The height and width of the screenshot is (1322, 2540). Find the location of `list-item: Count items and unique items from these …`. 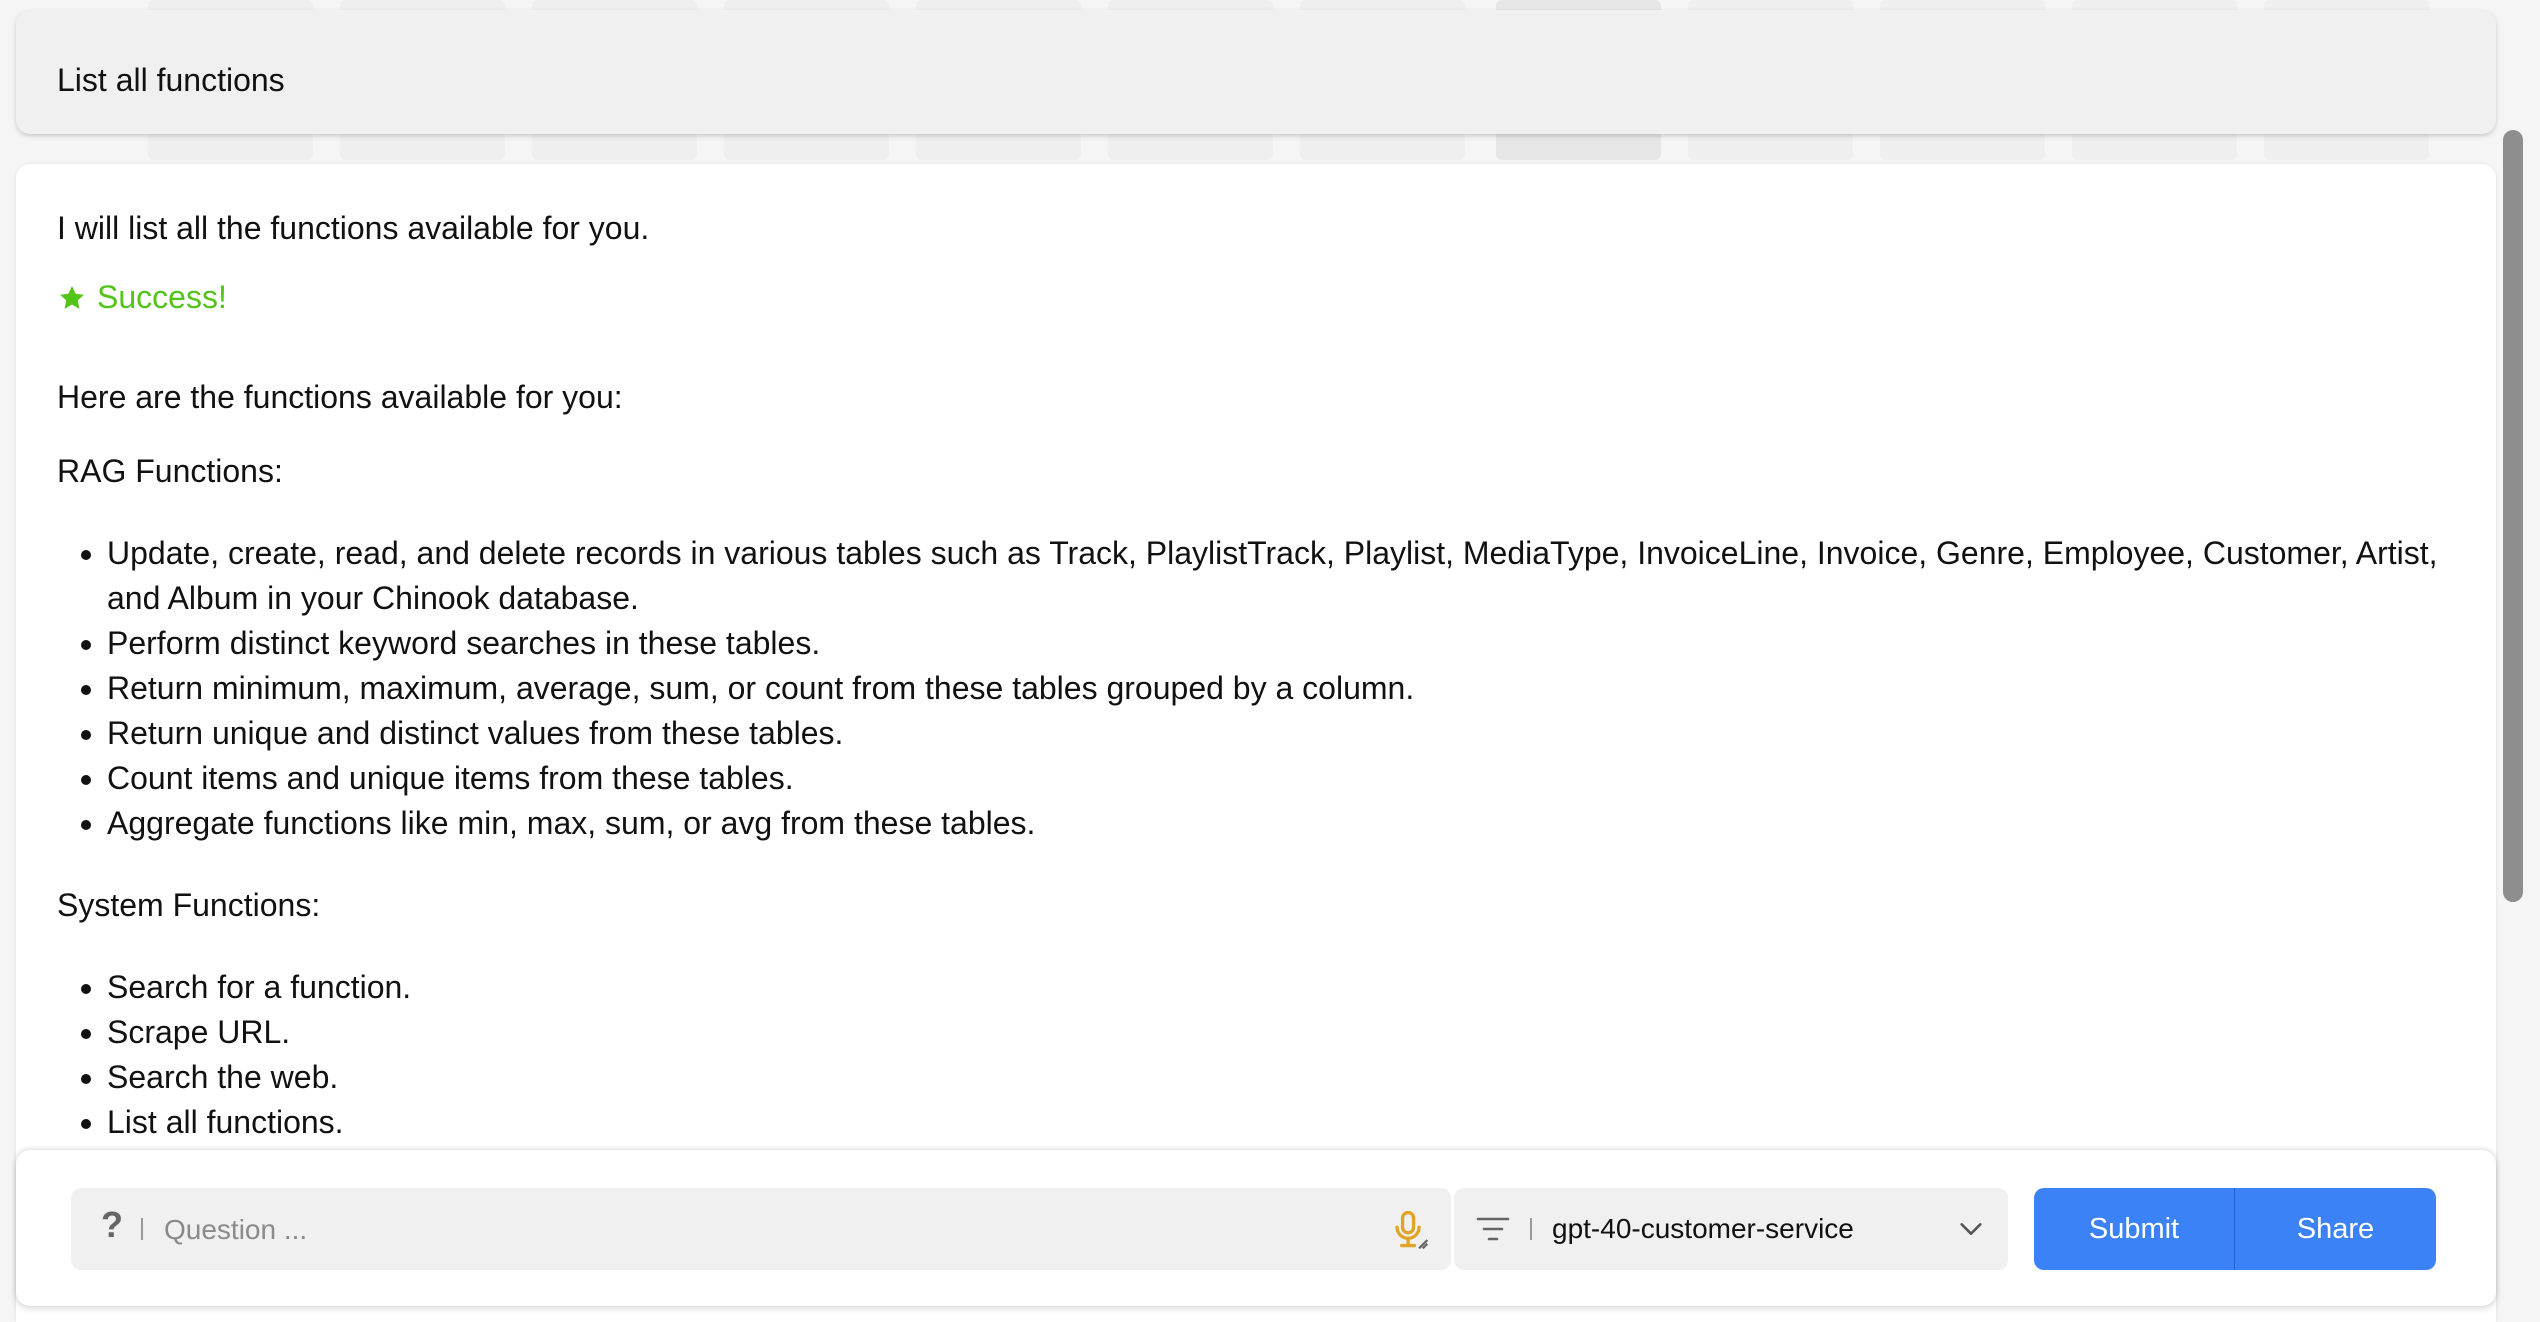

list-item: Count items and unique items from these … is located at coordinates (1282, 778).